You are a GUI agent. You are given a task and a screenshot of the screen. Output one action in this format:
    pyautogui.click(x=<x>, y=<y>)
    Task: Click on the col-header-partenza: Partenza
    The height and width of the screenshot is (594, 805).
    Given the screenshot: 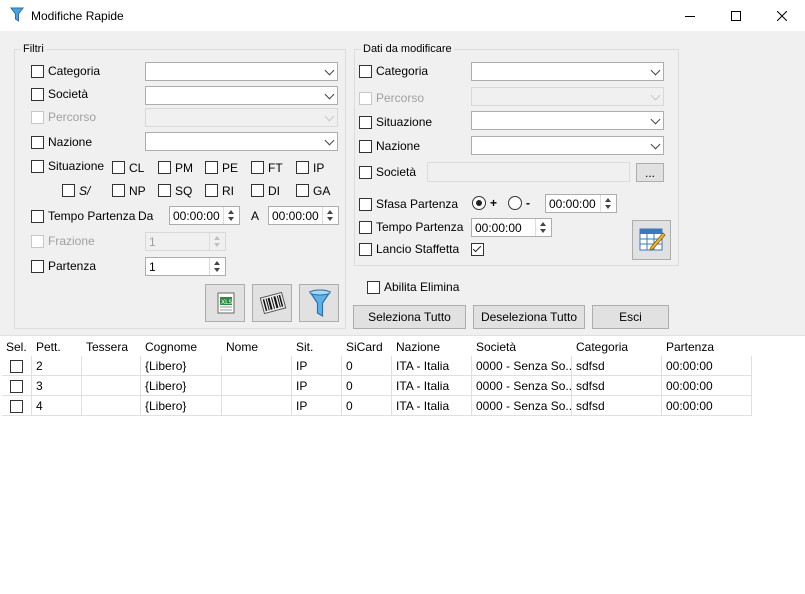 What is the action you would take?
    pyautogui.click(x=707, y=346)
    